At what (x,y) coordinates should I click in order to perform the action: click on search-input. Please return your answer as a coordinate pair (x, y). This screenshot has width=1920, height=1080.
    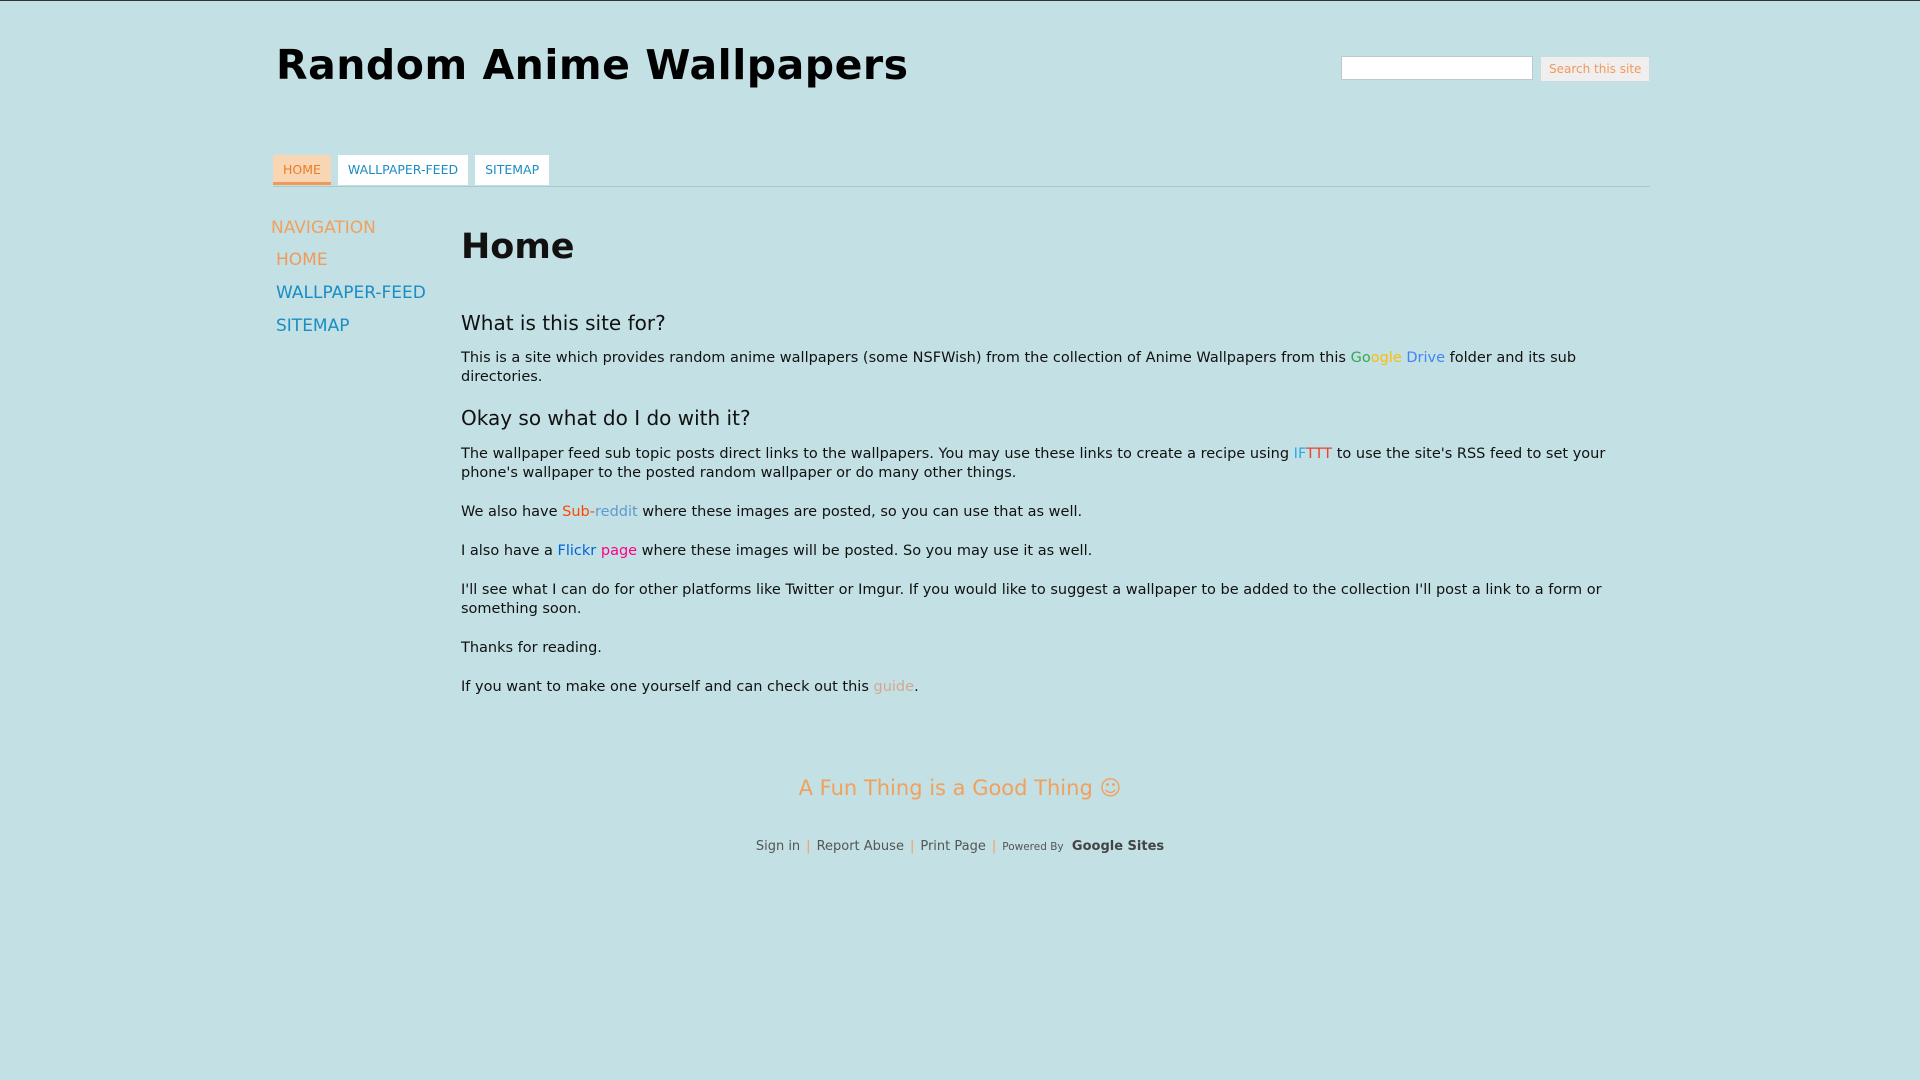
    Looking at the image, I should click on (1437, 68).